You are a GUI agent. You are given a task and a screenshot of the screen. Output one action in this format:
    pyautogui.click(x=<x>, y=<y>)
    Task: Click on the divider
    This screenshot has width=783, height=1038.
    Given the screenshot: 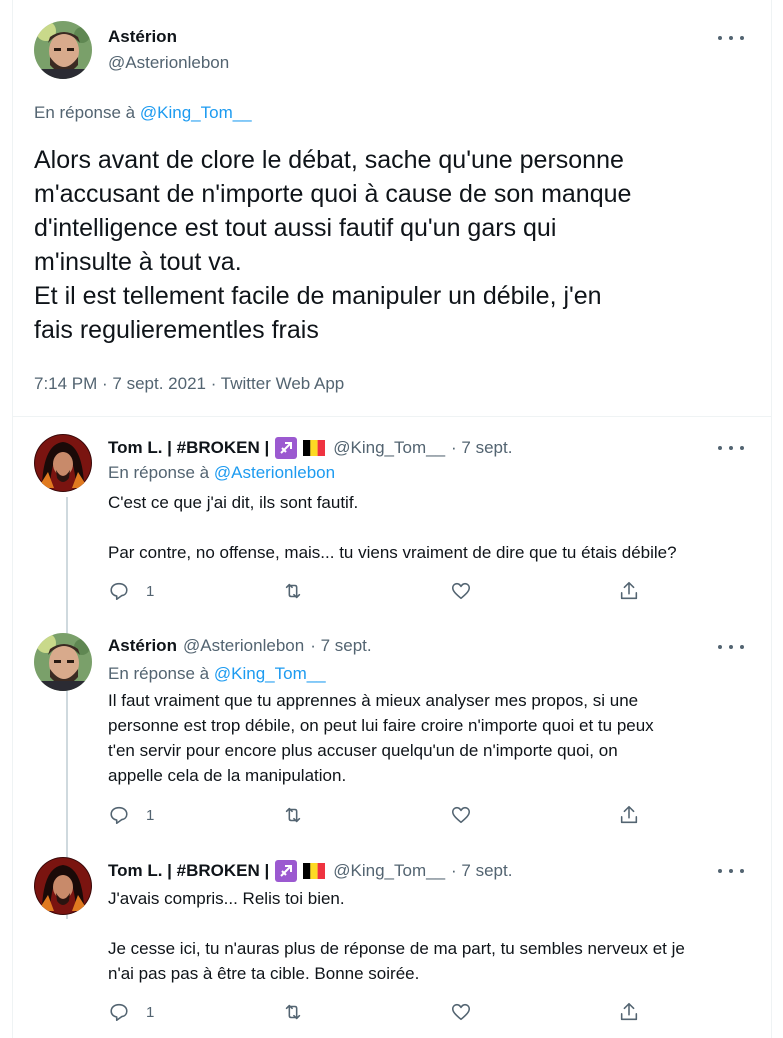 What is the action you would take?
    pyautogui.click(x=392, y=416)
    